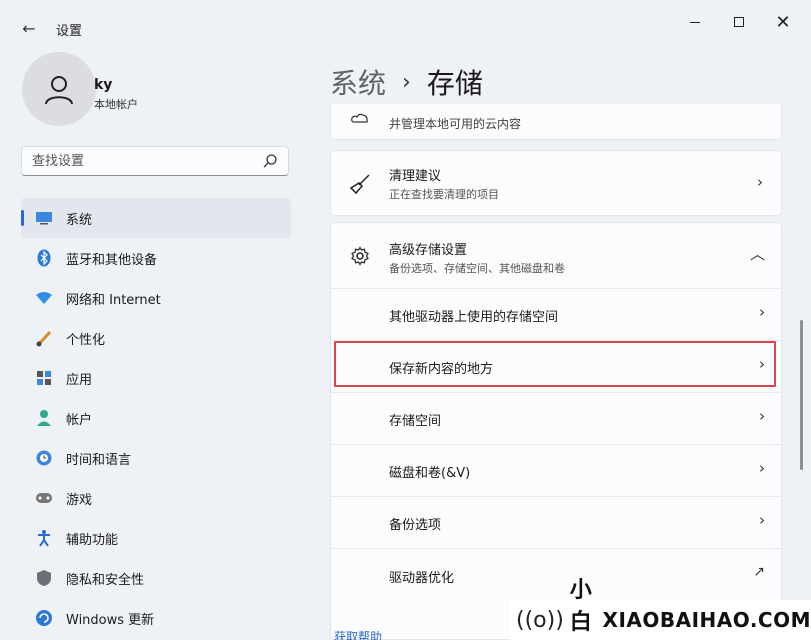 The width and height of the screenshot is (811, 640). Describe the element at coordinates (92, 540) in the screenshot. I see `sidebar-item-label: 辅助功能` at that location.